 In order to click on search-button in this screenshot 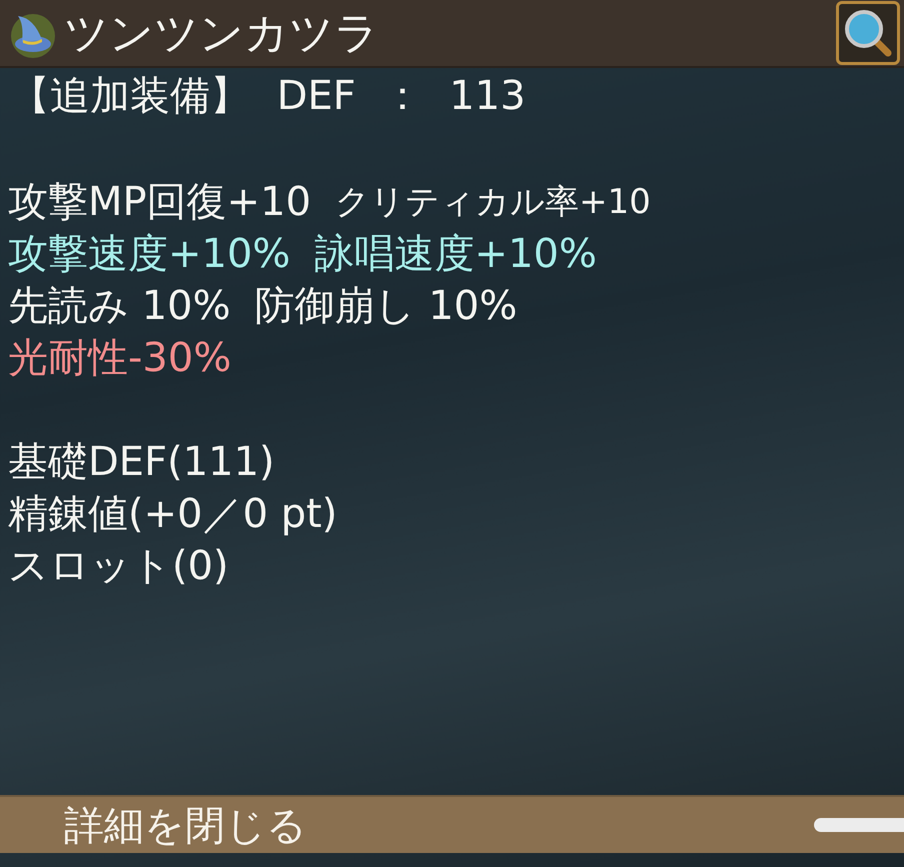, I will do `click(868, 33)`.